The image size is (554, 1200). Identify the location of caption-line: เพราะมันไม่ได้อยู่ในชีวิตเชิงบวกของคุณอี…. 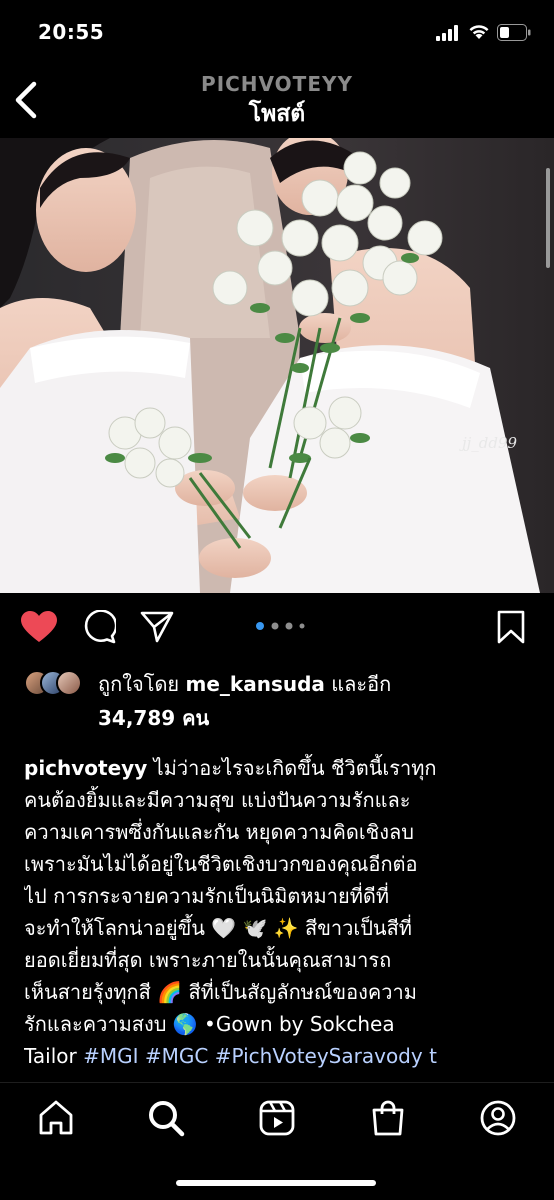
(221, 864).